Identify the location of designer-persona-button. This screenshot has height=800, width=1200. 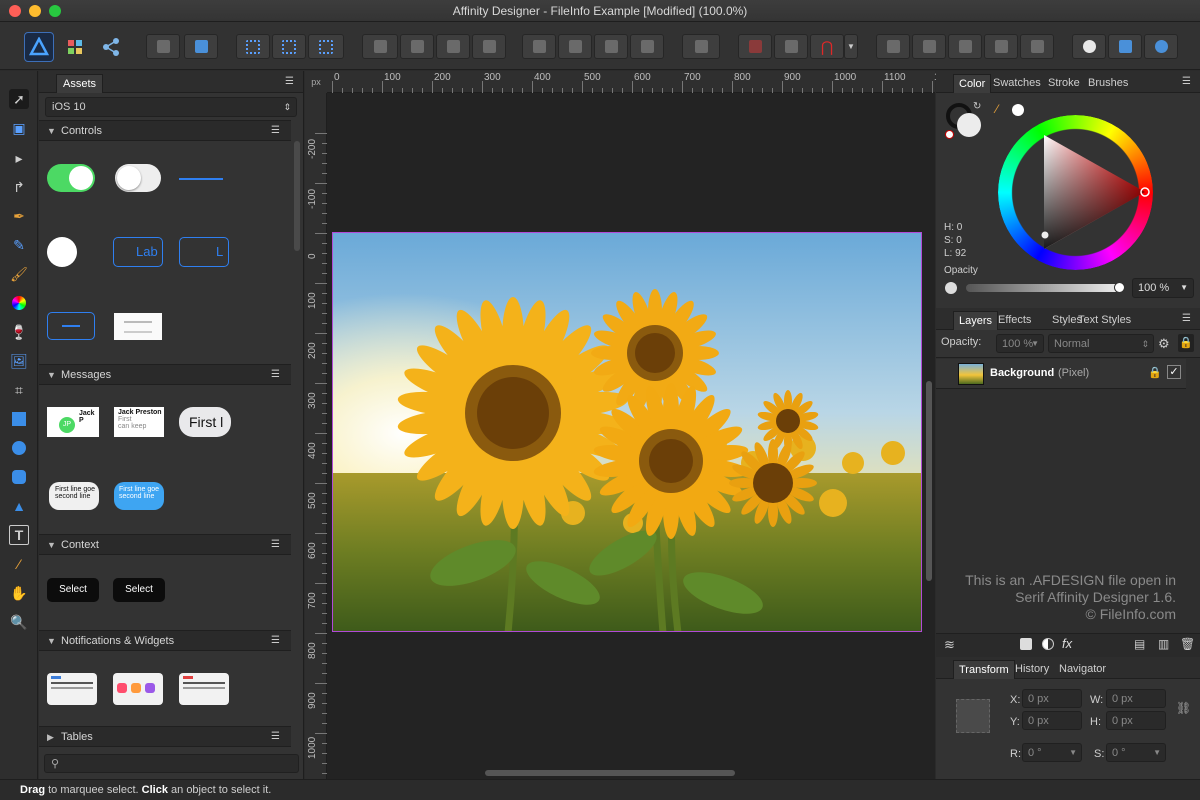
(39, 47).